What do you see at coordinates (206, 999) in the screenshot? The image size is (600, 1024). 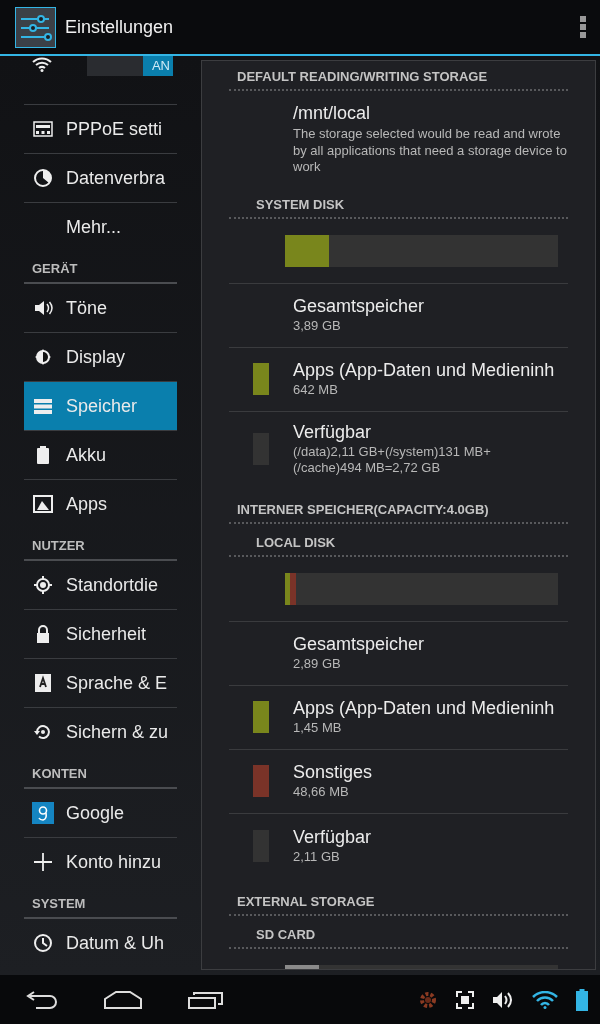 I see `recent-apps-icon` at bounding box center [206, 999].